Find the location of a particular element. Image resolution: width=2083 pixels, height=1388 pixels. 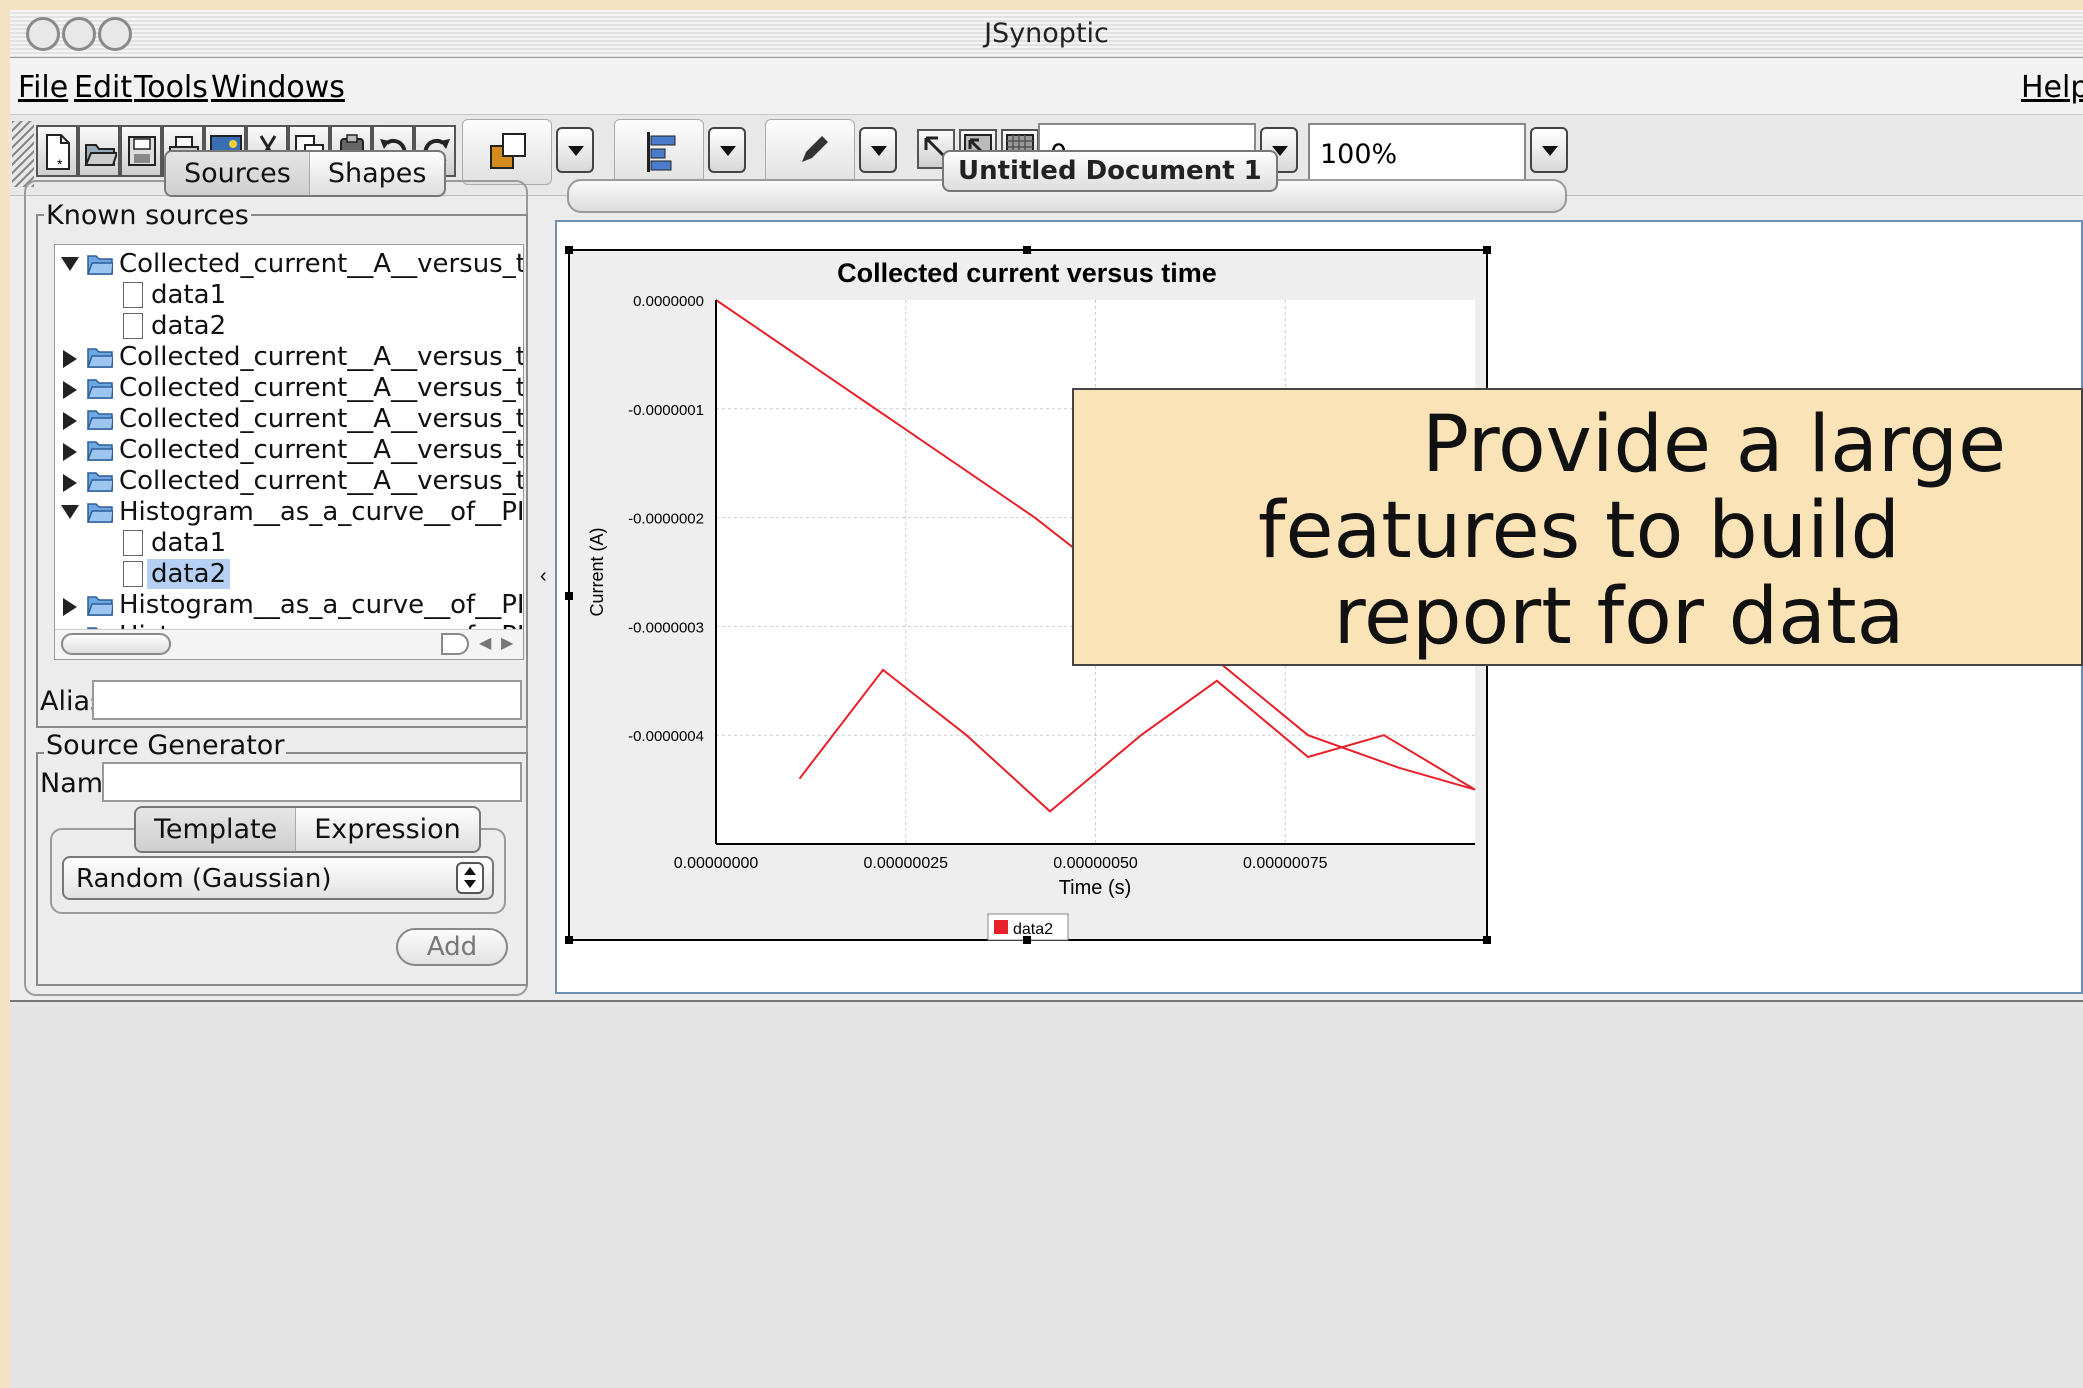

zoom-dropdown is located at coordinates (1549, 150).